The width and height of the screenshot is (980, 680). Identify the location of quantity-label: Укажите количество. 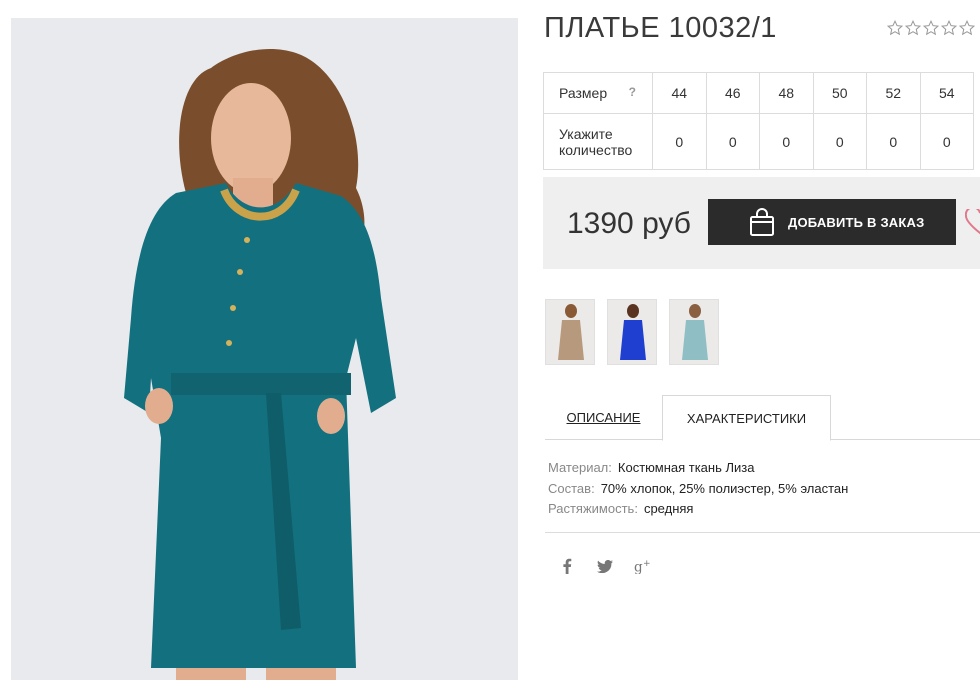
(598, 141).